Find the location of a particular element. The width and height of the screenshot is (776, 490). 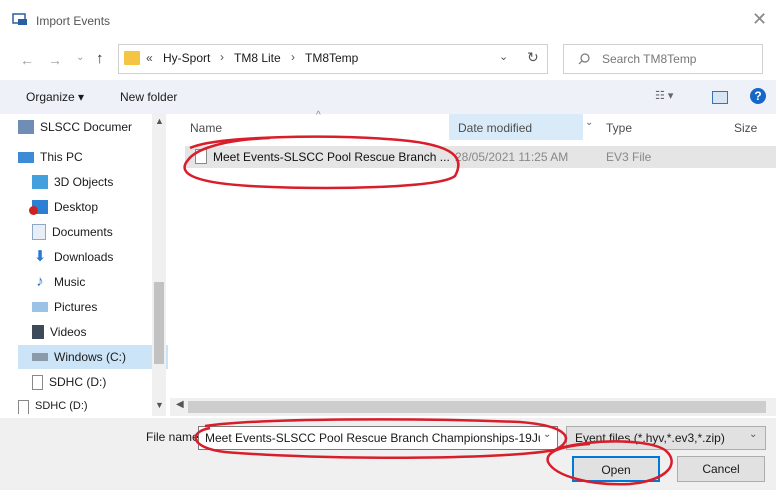

red-circle-open-annotation is located at coordinates (609, 463).